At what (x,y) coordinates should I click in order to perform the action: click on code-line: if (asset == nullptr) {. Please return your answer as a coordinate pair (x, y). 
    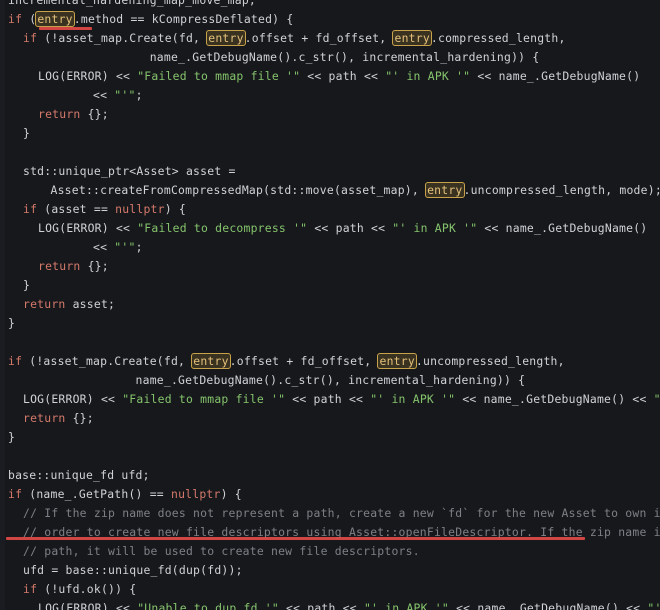
    Looking at the image, I should click on (330, 209).